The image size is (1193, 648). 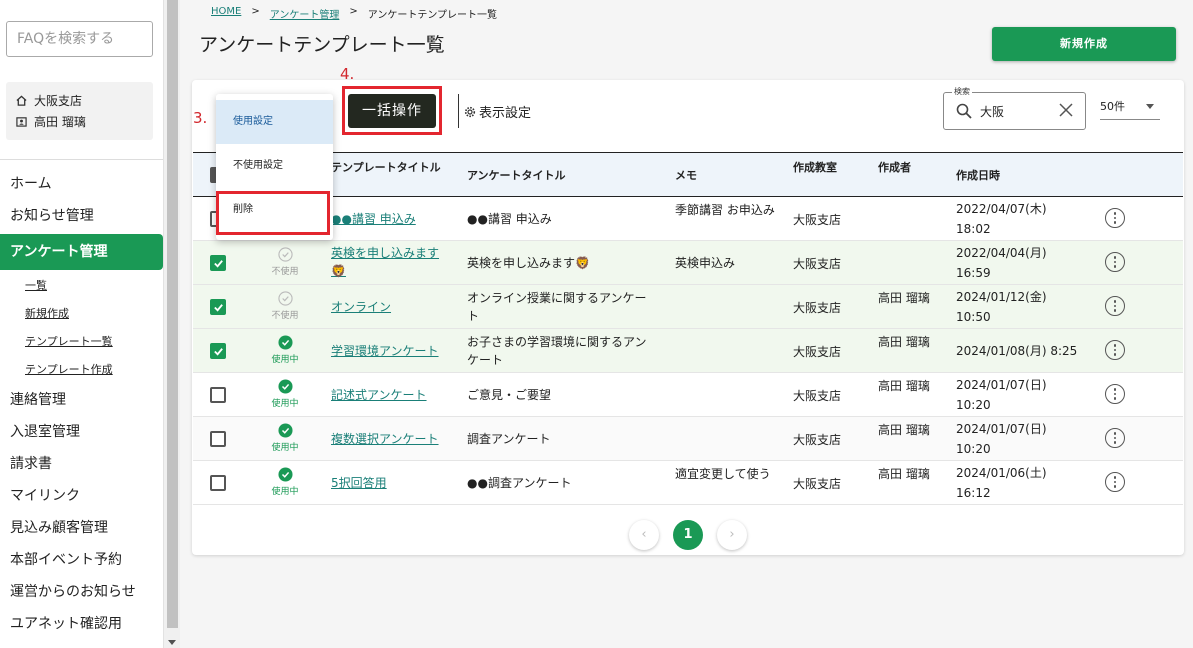 I want to click on template-title-link: 記述式アンケート, so click(x=386, y=395).